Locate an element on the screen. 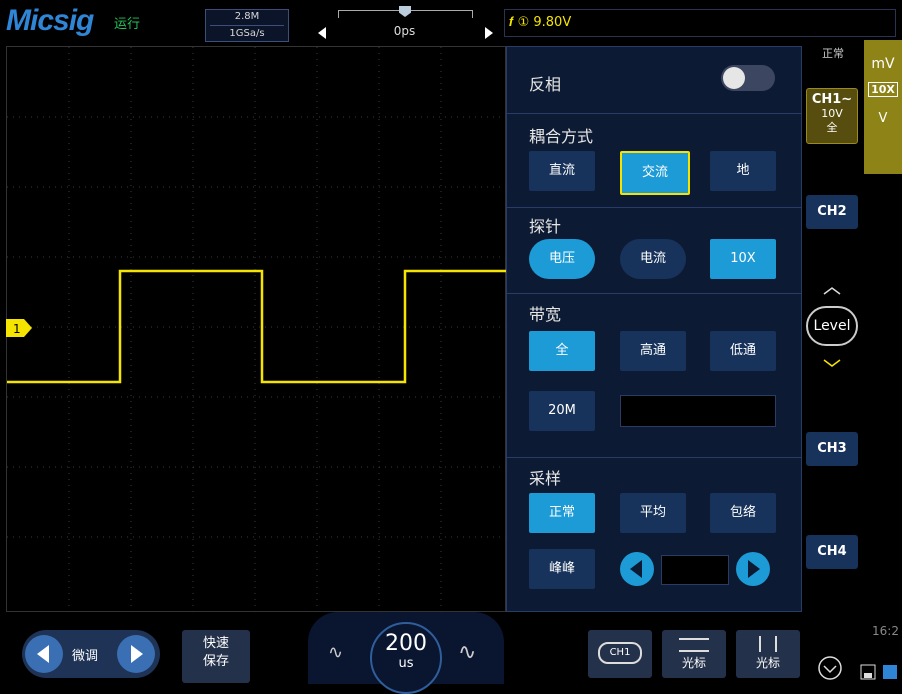  level-down-icon is located at coordinates (832, 363).